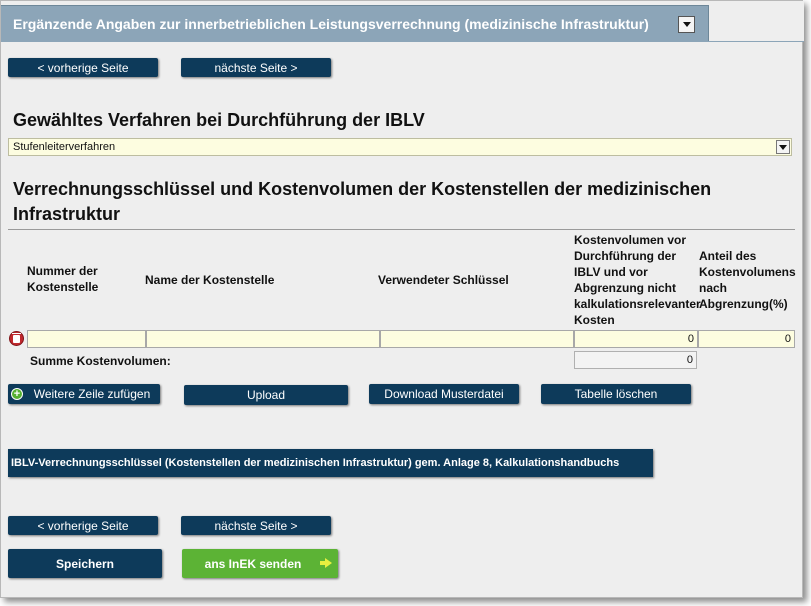 The width and height of the screenshot is (811, 606). What do you see at coordinates (443, 280) in the screenshot?
I see `col-header-schluessel: Verwendeter Schlüssel` at bounding box center [443, 280].